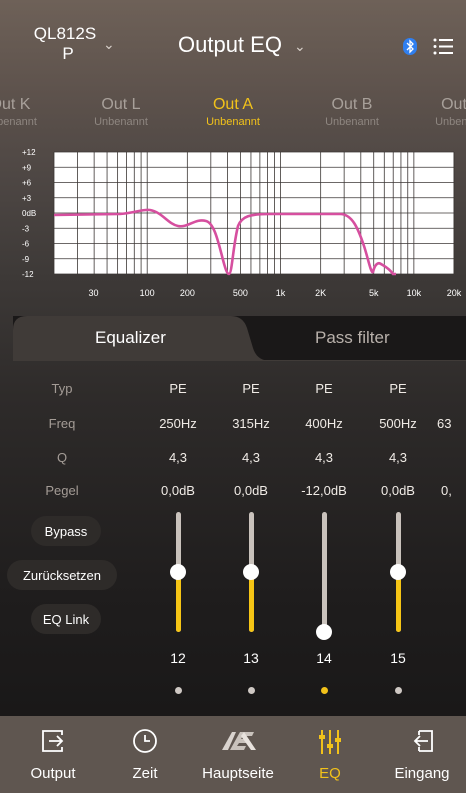 This screenshot has height=793, width=466. What do you see at coordinates (62, 423) in the screenshot?
I see `row-label-freq: Freq` at bounding box center [62, 423].